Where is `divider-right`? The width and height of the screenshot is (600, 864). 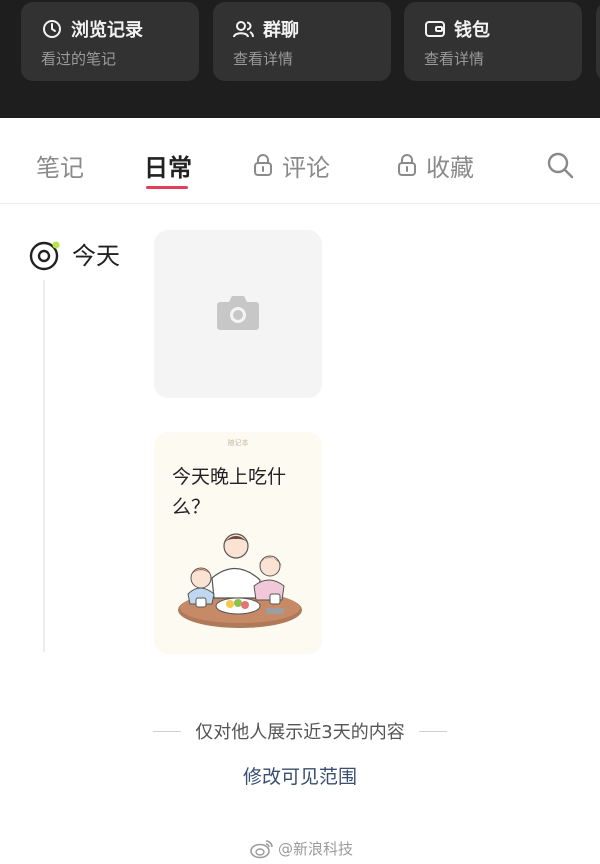
divider-right is located at coordinates (432, 731).